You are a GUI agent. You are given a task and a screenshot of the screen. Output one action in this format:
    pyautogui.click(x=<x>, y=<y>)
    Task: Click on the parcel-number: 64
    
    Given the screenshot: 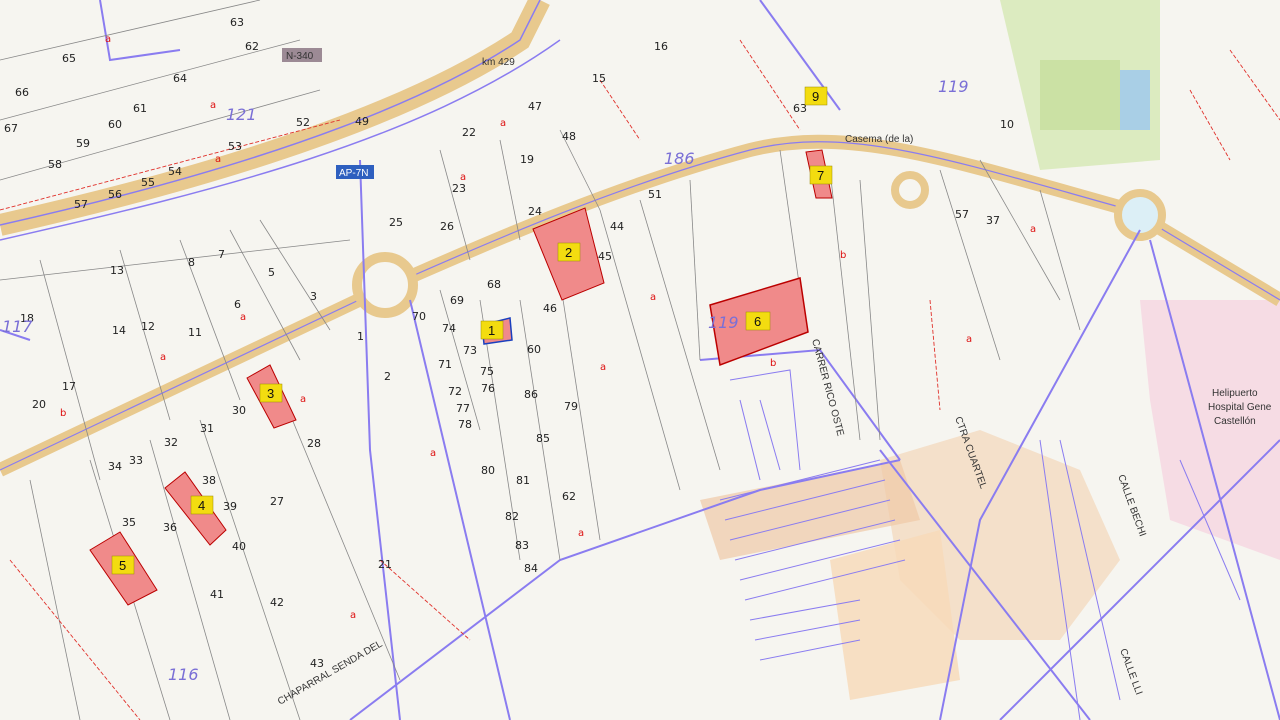 What is the action you would take?
    pyautogui.click(x=180, y=78)
    